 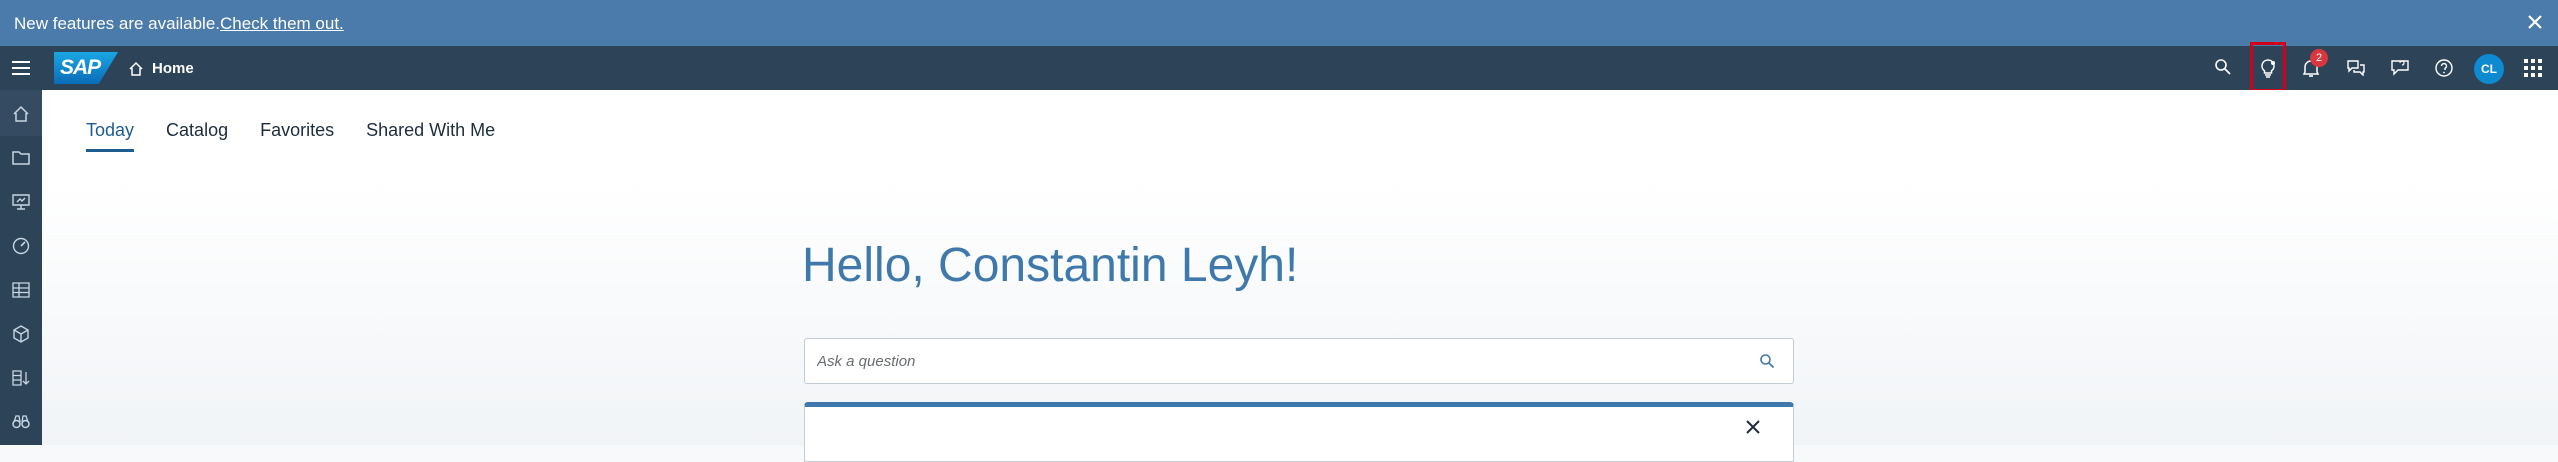 I want to click on lightbulb-icon, so click(x=2268, y=68).